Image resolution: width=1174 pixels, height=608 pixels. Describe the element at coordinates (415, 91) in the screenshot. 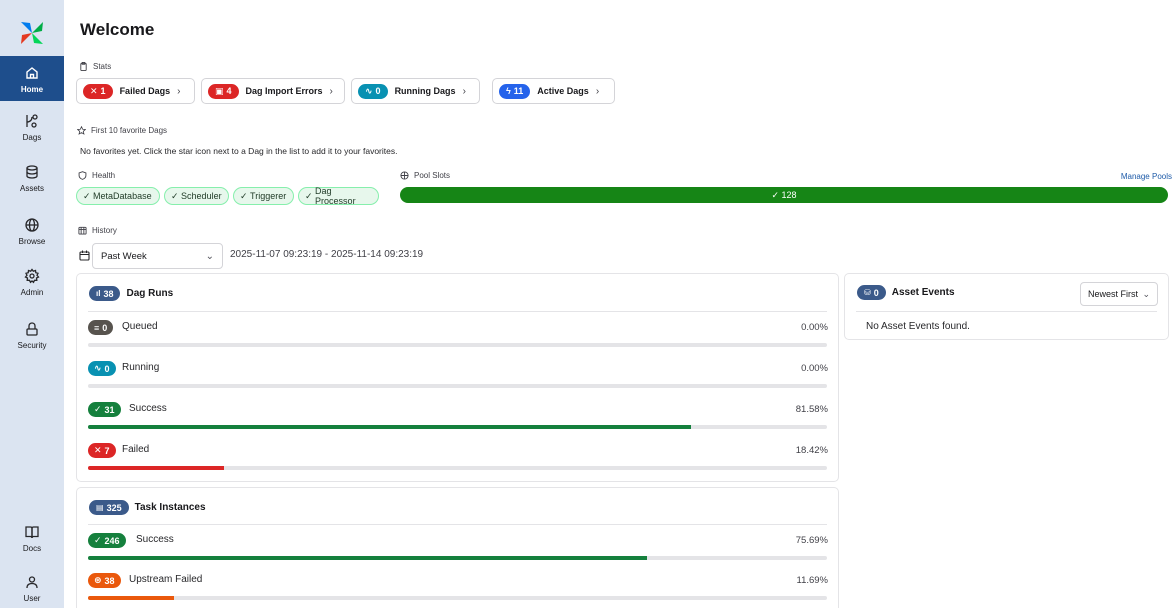

I see `stat-card-running-dags: ∿ 0 Running Dags ›` at that location.